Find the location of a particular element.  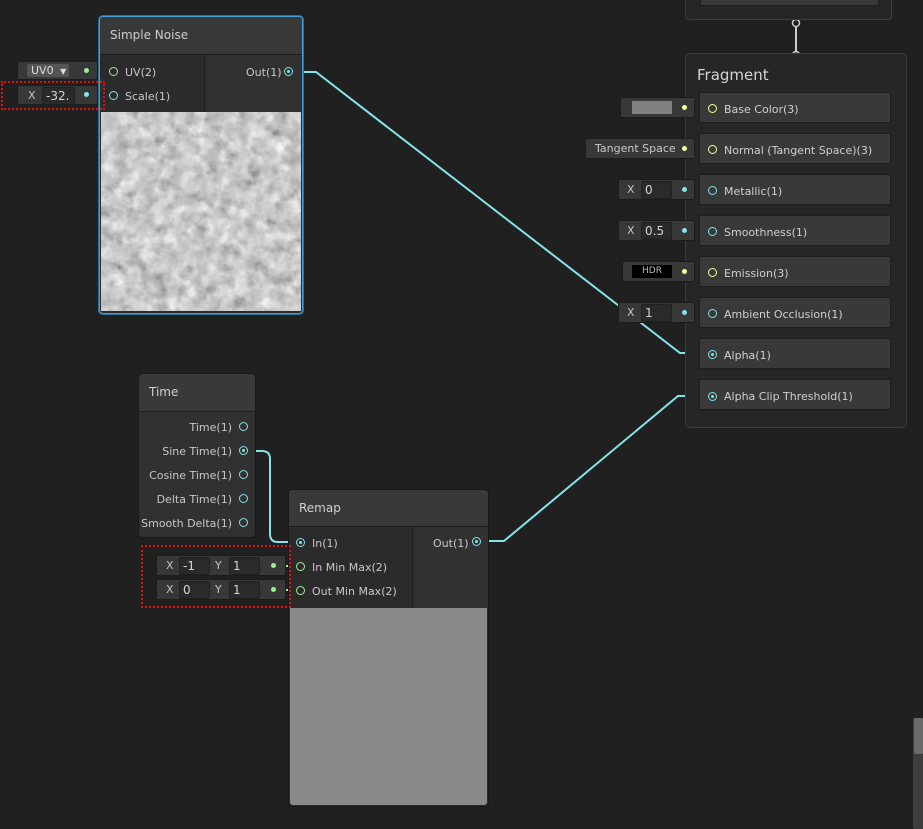

vertex-block is located at coordinates (788, 10).